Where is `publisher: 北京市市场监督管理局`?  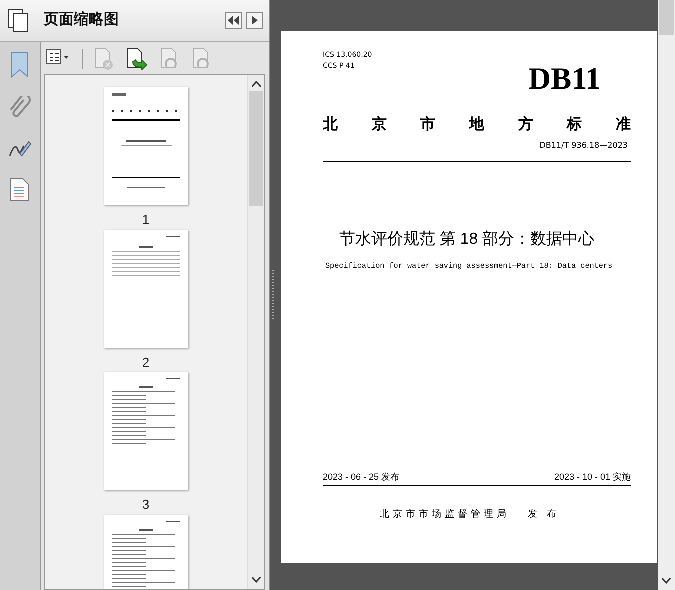
publisher: 北京市市场监督管理局 is located at coordinates (445, 515).